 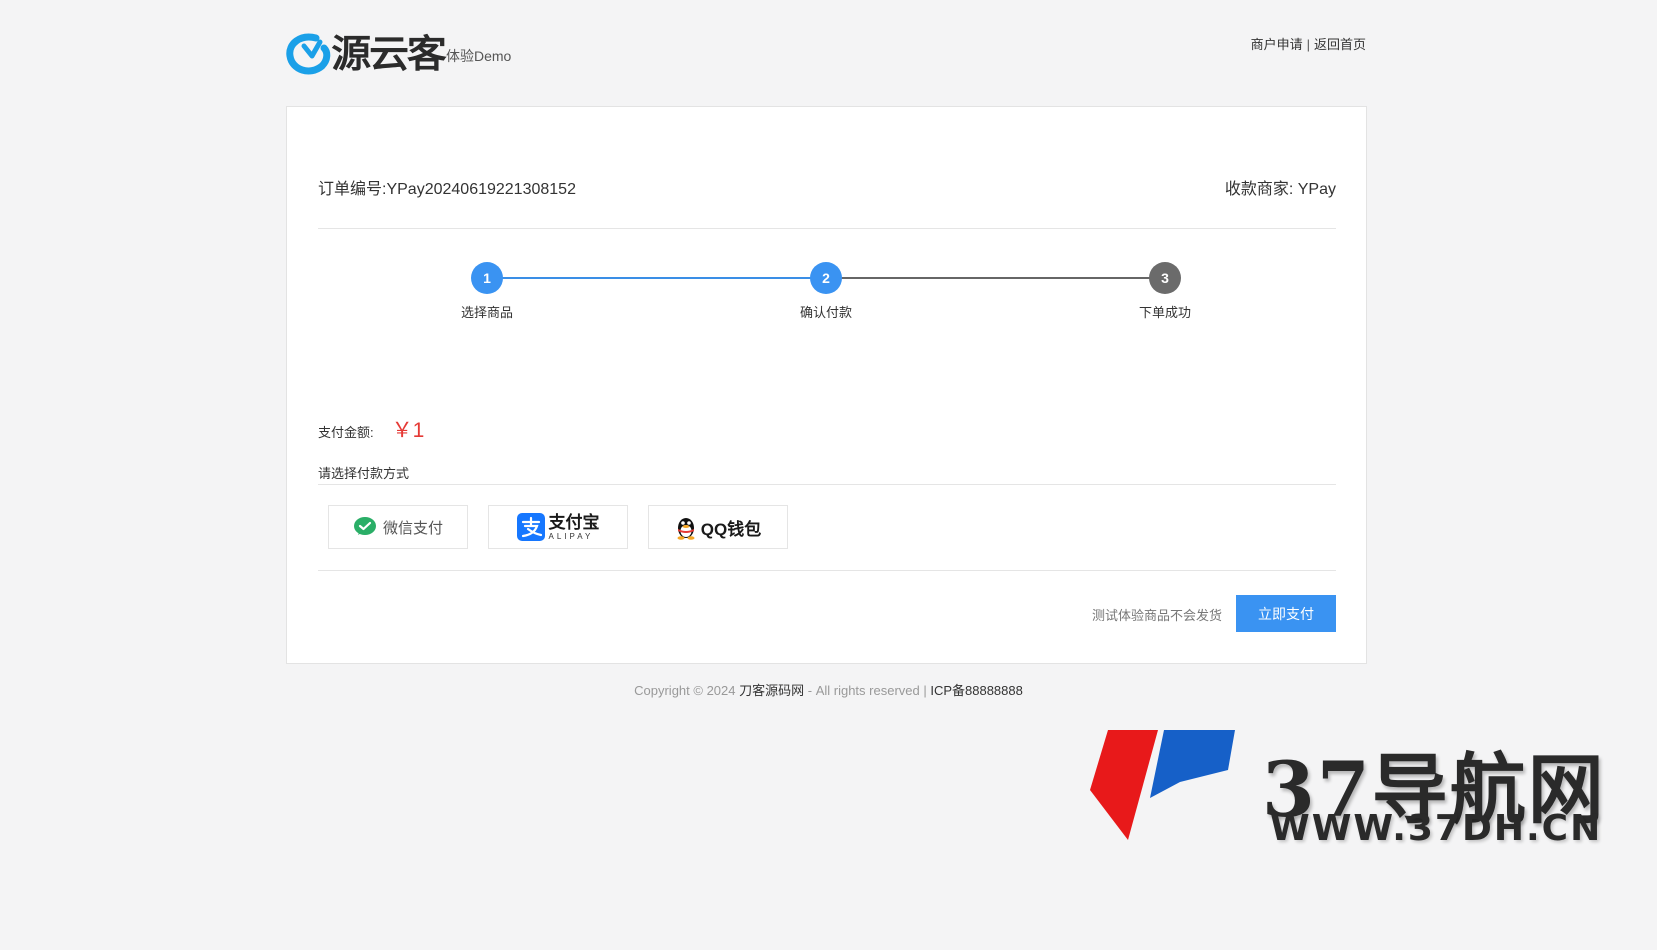 What do you see at coordinates (1164, 312) in the screenshot?
I see `step-label: 下单成功` at bounding box center [1164, 312].